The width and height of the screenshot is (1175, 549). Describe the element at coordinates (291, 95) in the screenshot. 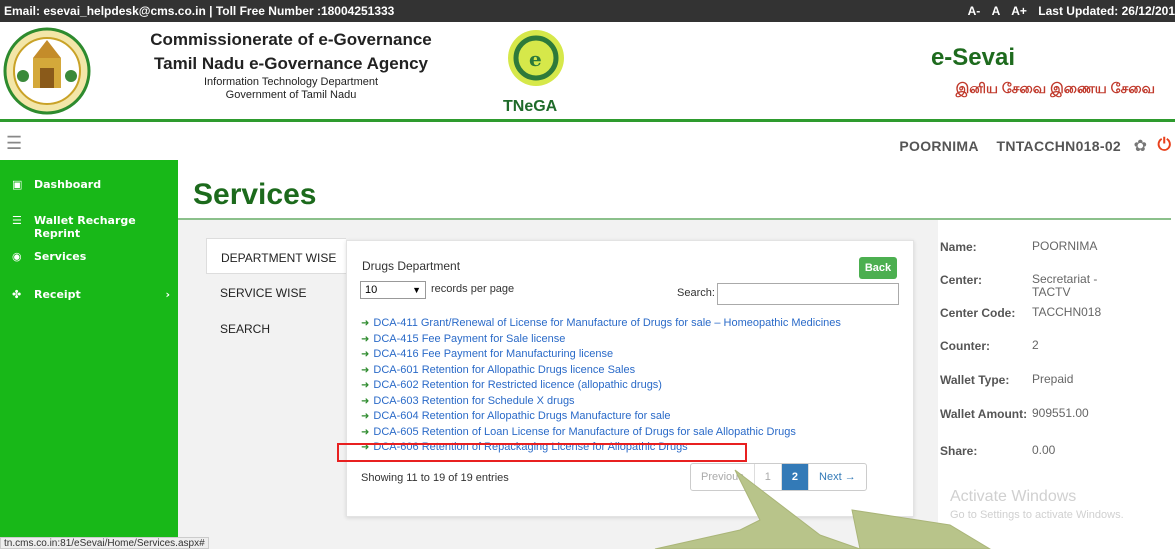

I see `org-gov: Government of Tamil Nadu` at that location.